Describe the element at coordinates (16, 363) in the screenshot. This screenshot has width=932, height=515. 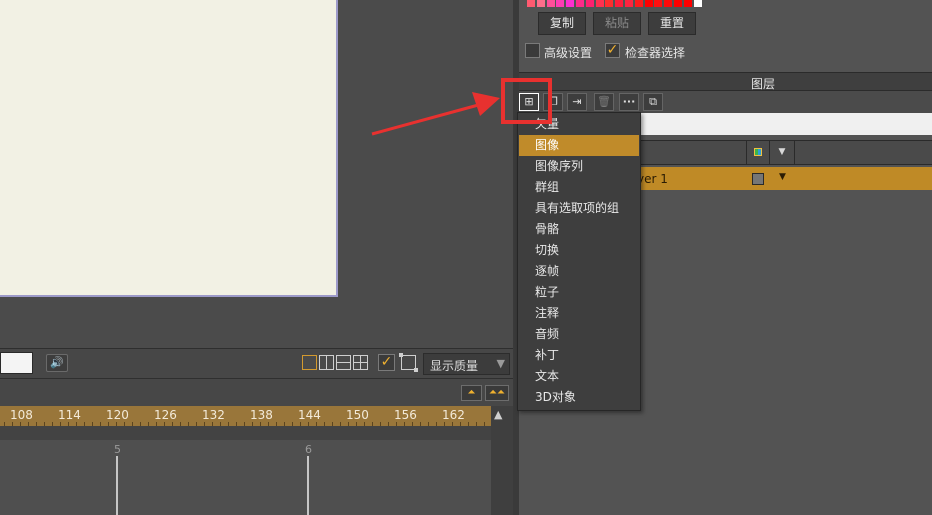
I see `zoom-input` at that location.